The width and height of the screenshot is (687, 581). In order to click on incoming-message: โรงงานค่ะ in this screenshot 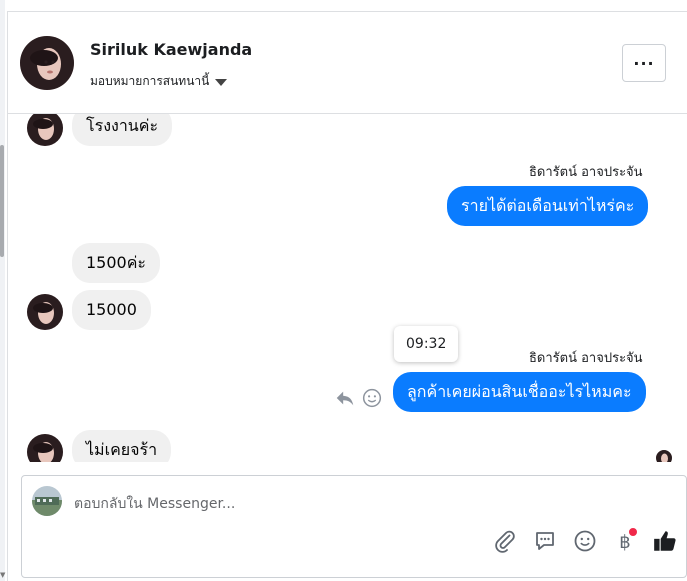, I will do `click(122, 130)`.